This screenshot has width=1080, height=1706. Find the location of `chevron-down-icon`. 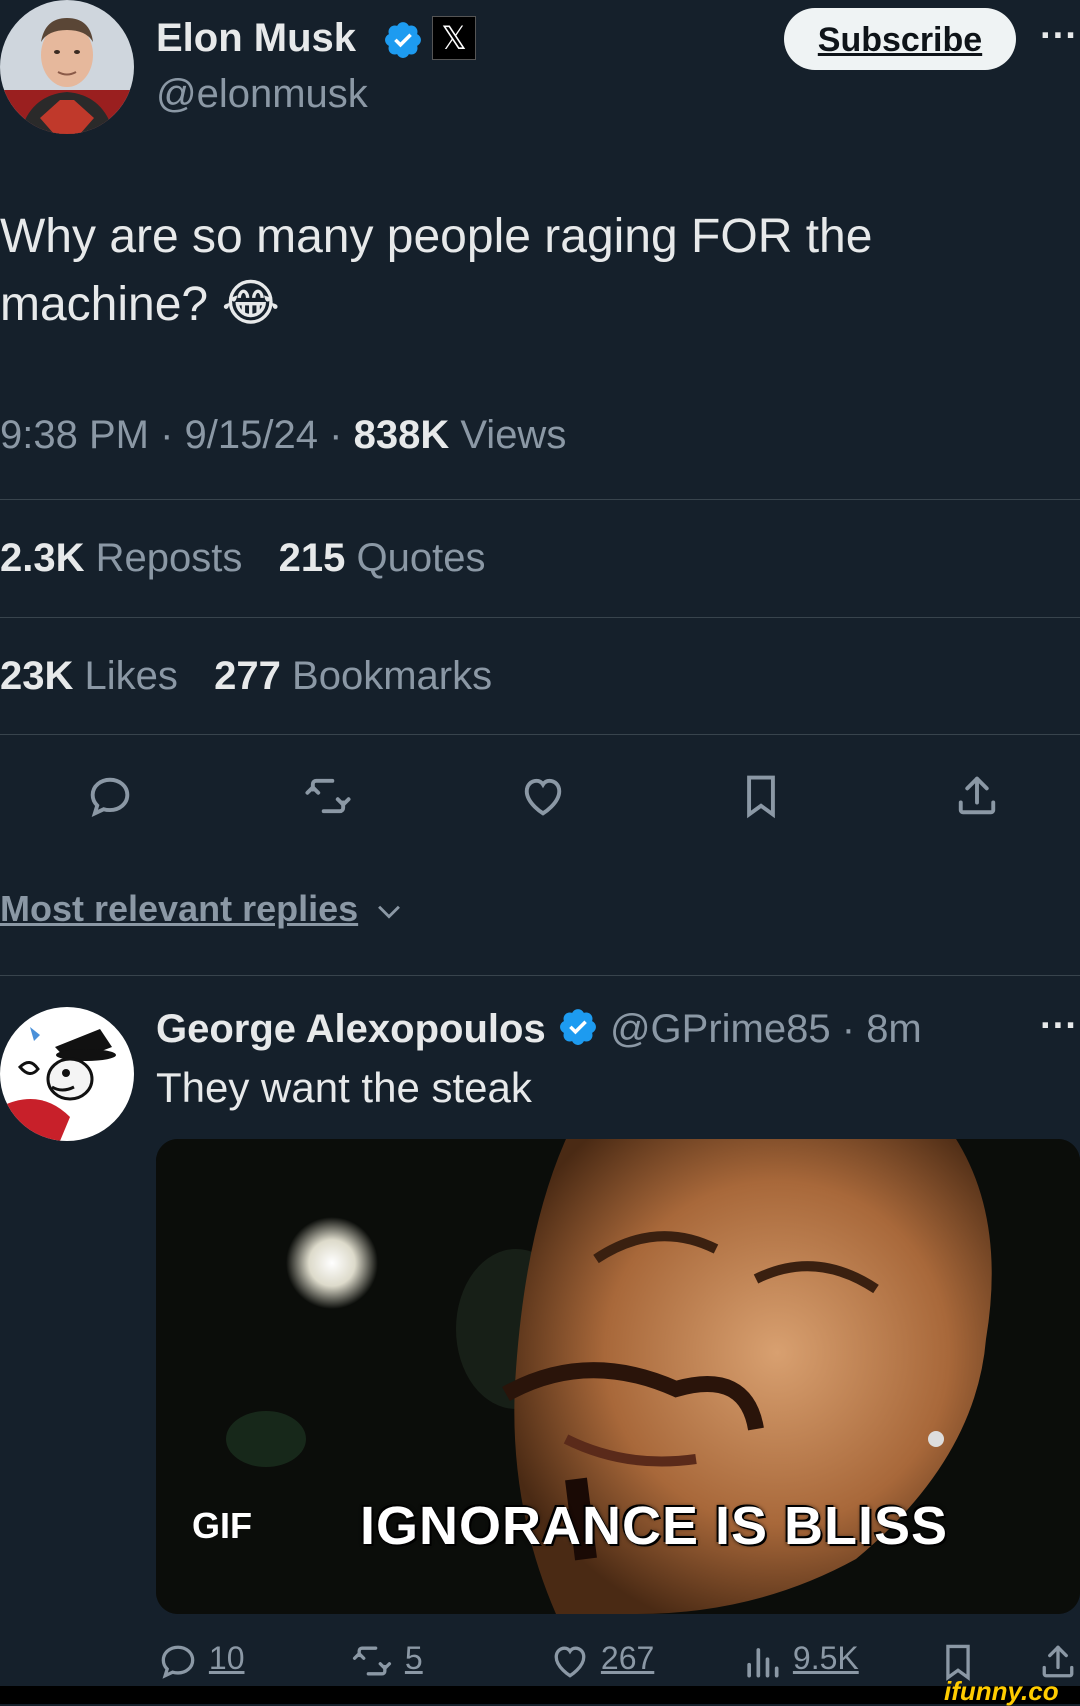

chevron-down-icon is located at coordinates (389, 911).